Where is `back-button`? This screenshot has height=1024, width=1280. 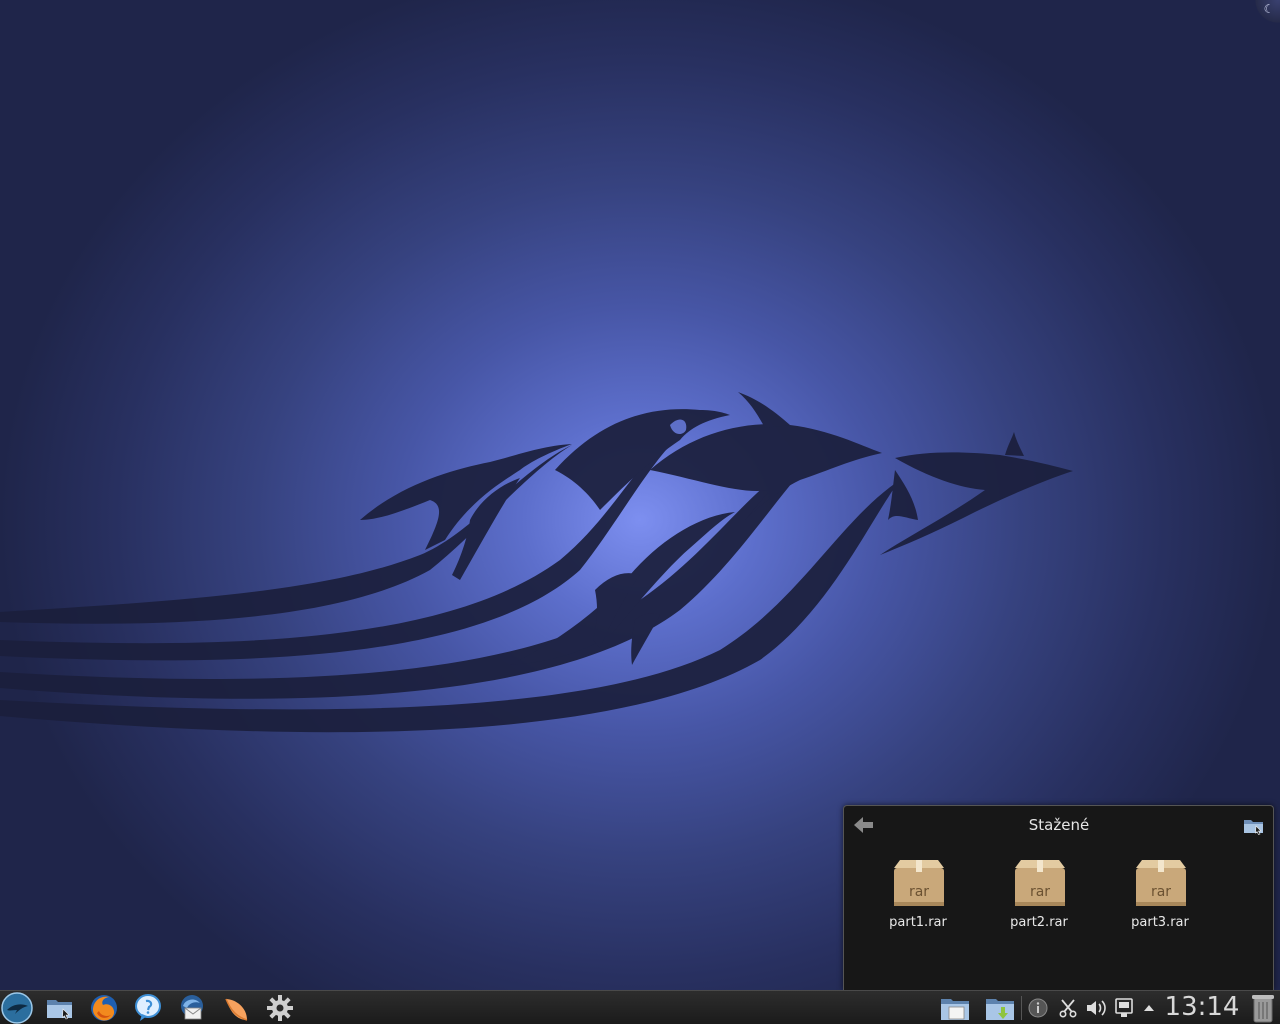 back-button is located at coordinates (864, 825).